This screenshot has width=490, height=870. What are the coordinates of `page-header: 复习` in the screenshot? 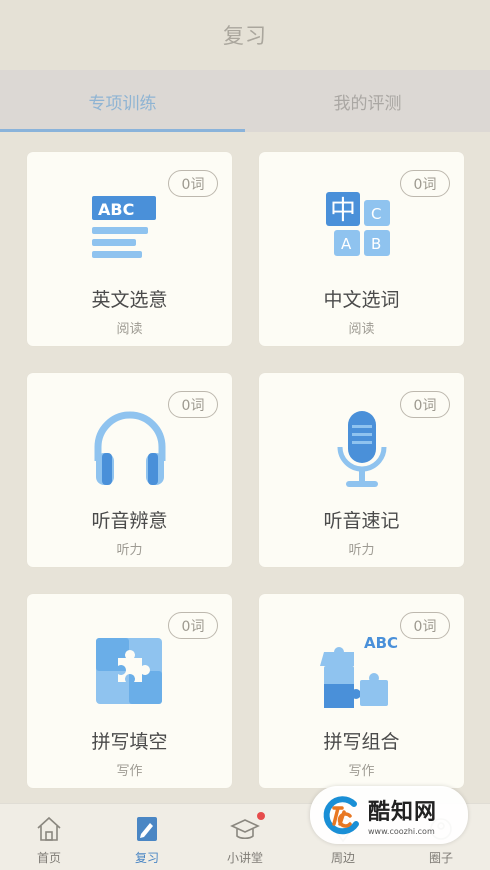 It's located at (245, 35).